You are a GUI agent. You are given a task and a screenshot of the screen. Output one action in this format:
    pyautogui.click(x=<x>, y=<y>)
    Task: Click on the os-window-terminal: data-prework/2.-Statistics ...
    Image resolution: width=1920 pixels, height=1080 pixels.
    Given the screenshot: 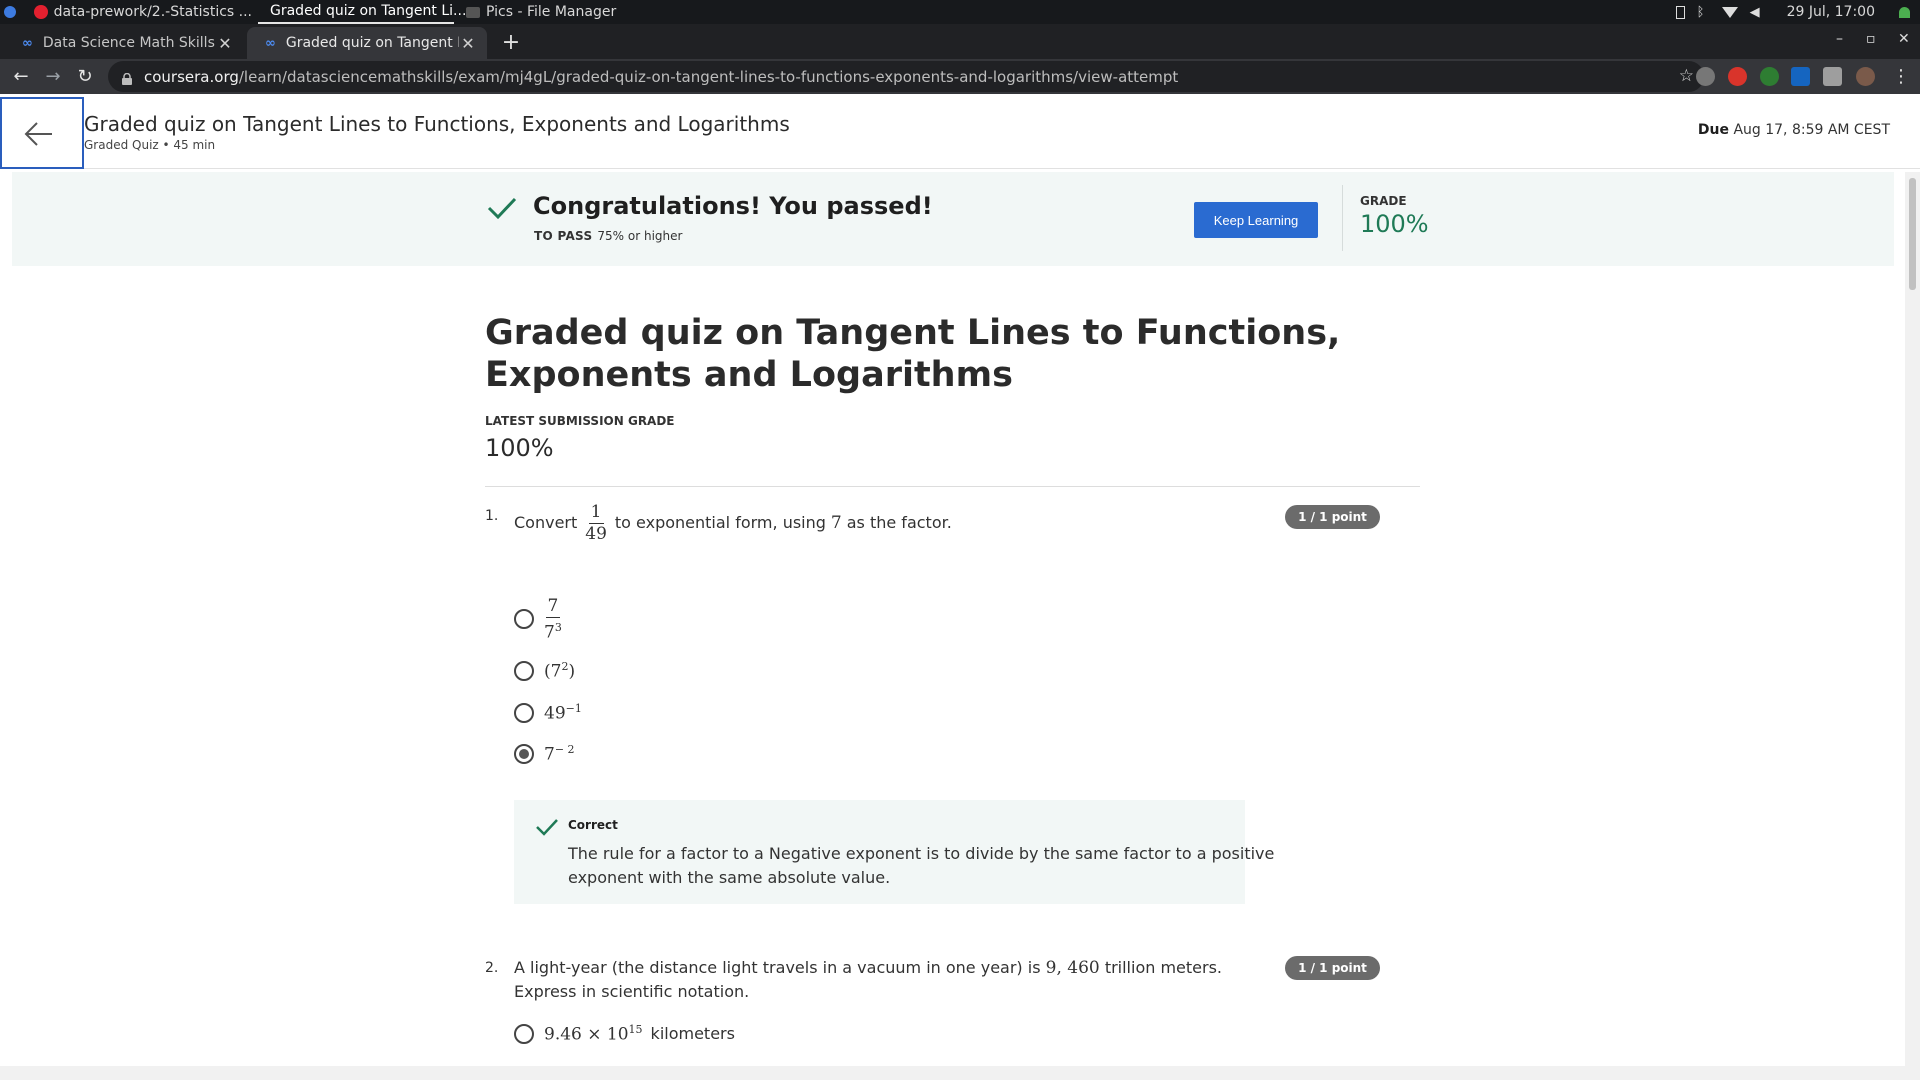 What is the action you would take?
    pyautogui.click(x=143, y=12)
    